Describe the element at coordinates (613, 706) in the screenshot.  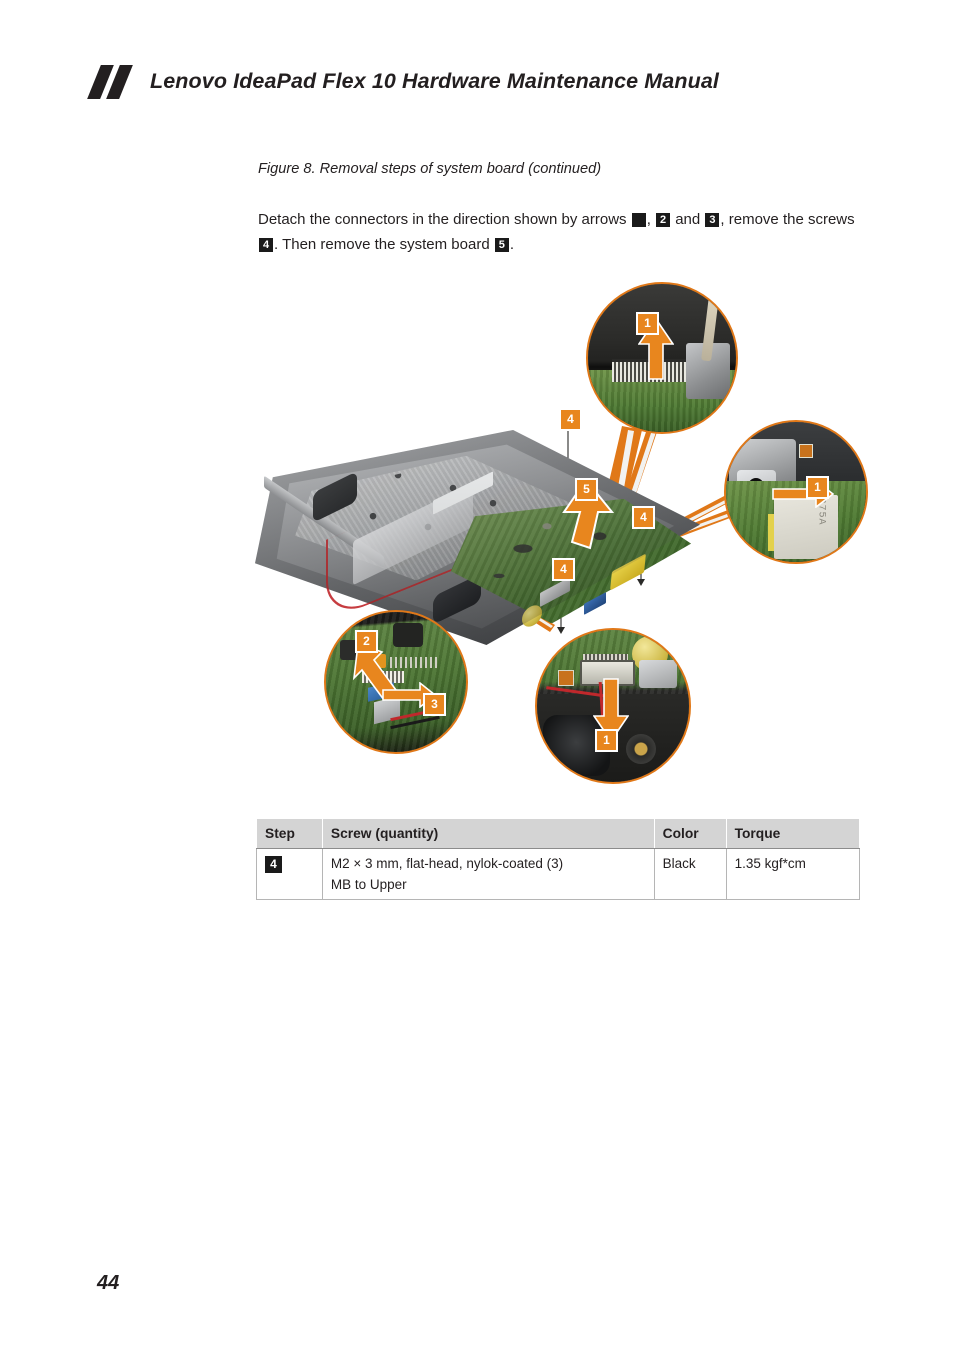
I see `callout-circle-bottom-center` at that location.